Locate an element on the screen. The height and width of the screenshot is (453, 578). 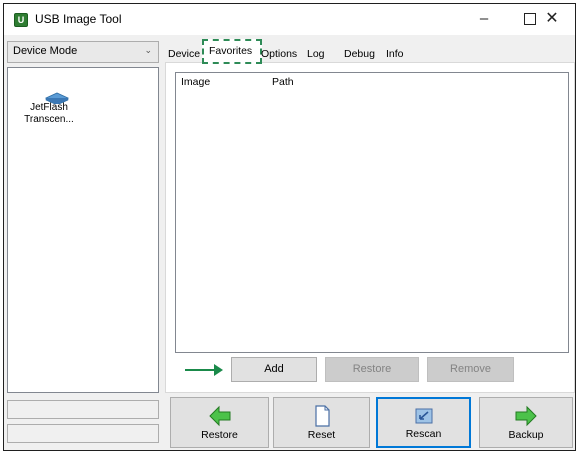
reset-label: Reset is located at coordinates (321, 435).